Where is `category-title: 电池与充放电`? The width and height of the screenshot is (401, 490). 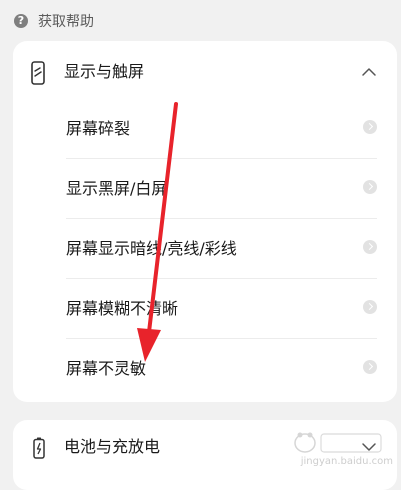 category-title: 电池与充放电 is located at coordinates (112, 446).